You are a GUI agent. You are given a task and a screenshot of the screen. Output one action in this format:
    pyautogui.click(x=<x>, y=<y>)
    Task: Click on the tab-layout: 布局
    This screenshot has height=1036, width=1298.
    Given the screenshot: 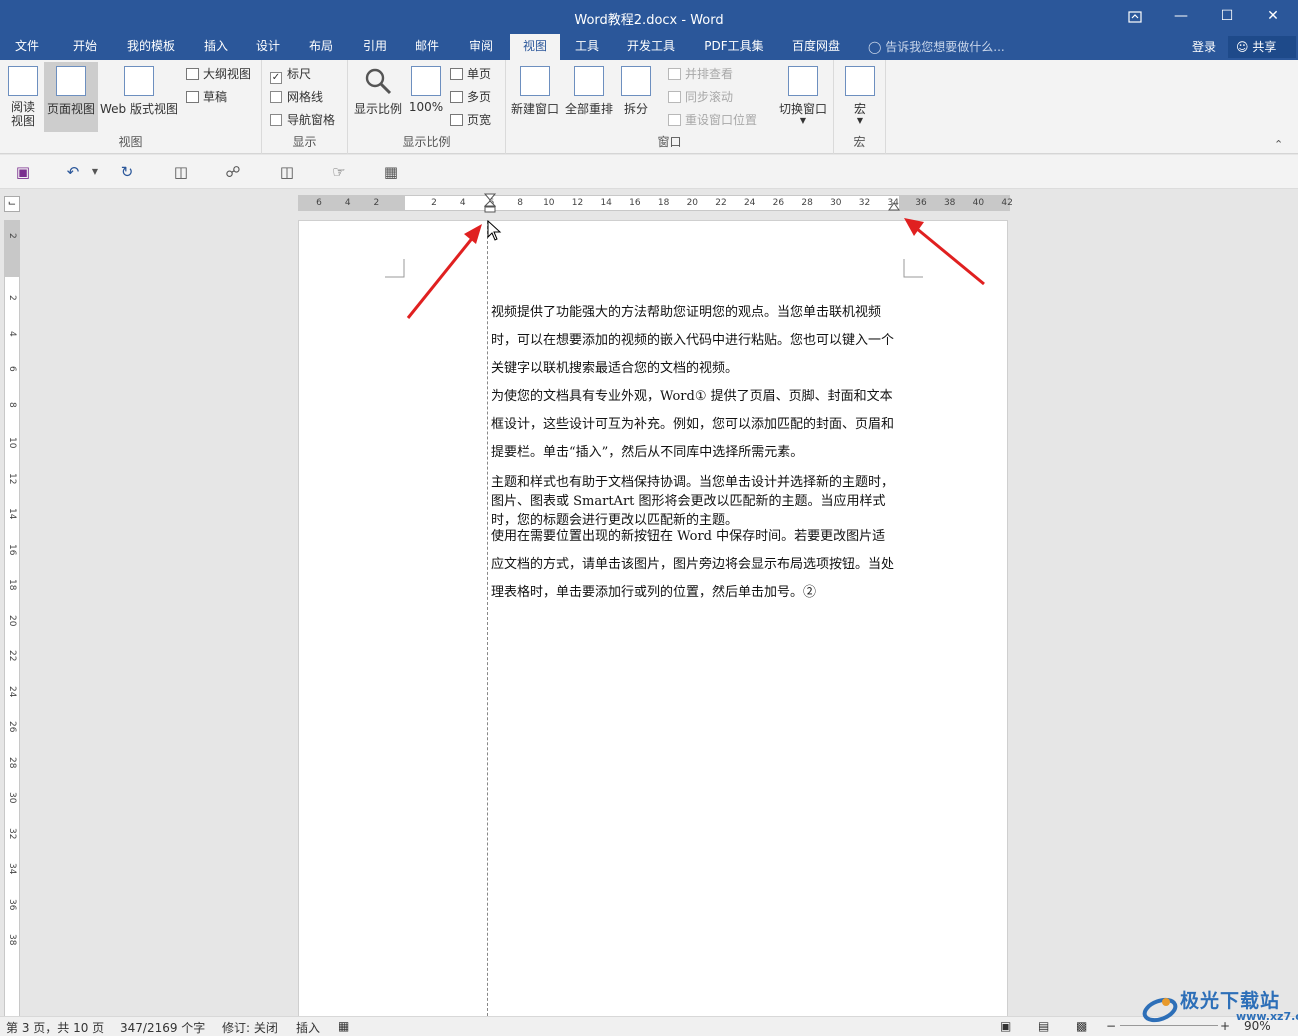 What is the action you would take?
    pyautogui.click(x=321, y=47)
    